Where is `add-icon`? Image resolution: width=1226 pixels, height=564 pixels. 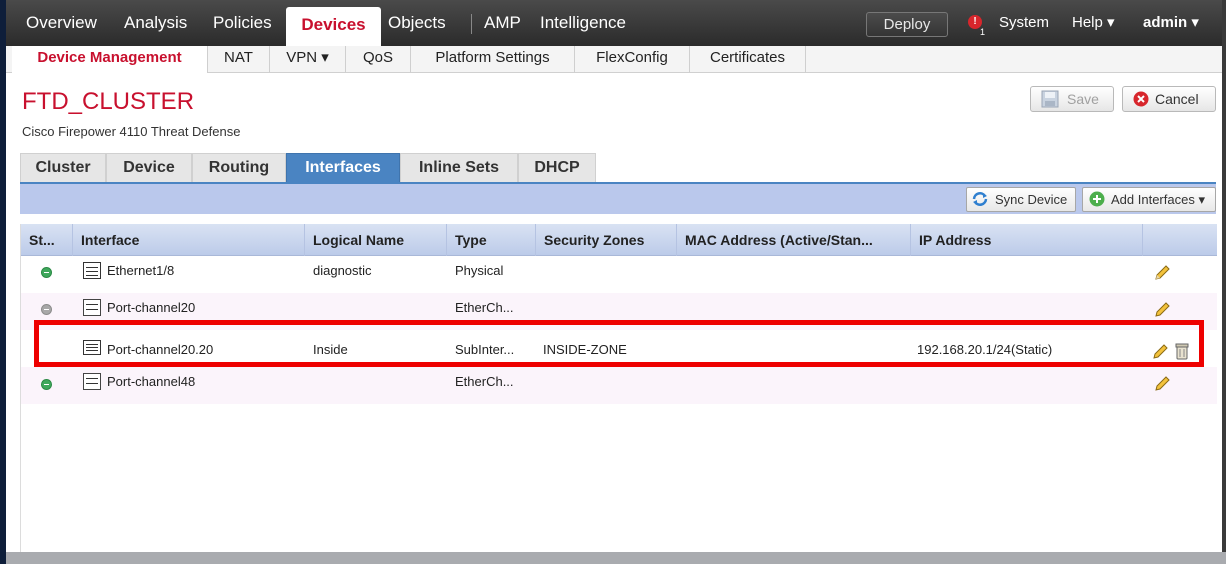
add-icon is located at coordinates (1097, 199).